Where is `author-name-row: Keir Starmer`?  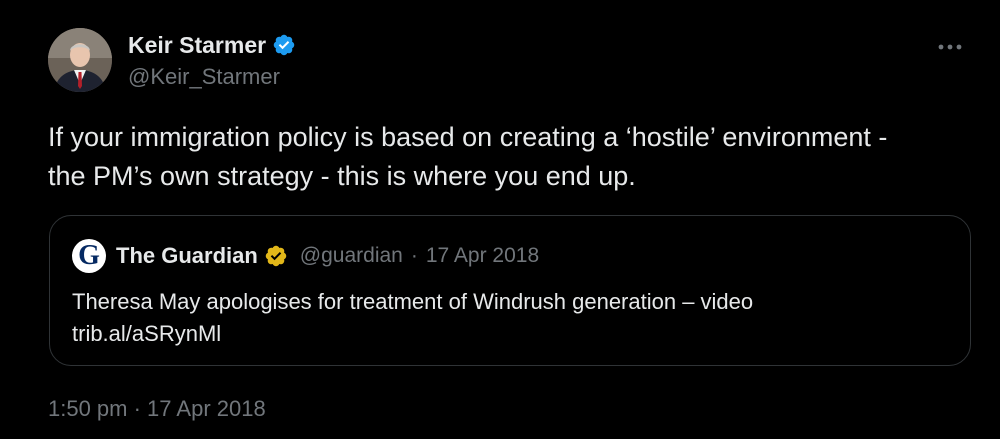
author-name-row: Keir Starmer is located at coordinates (212, 45).